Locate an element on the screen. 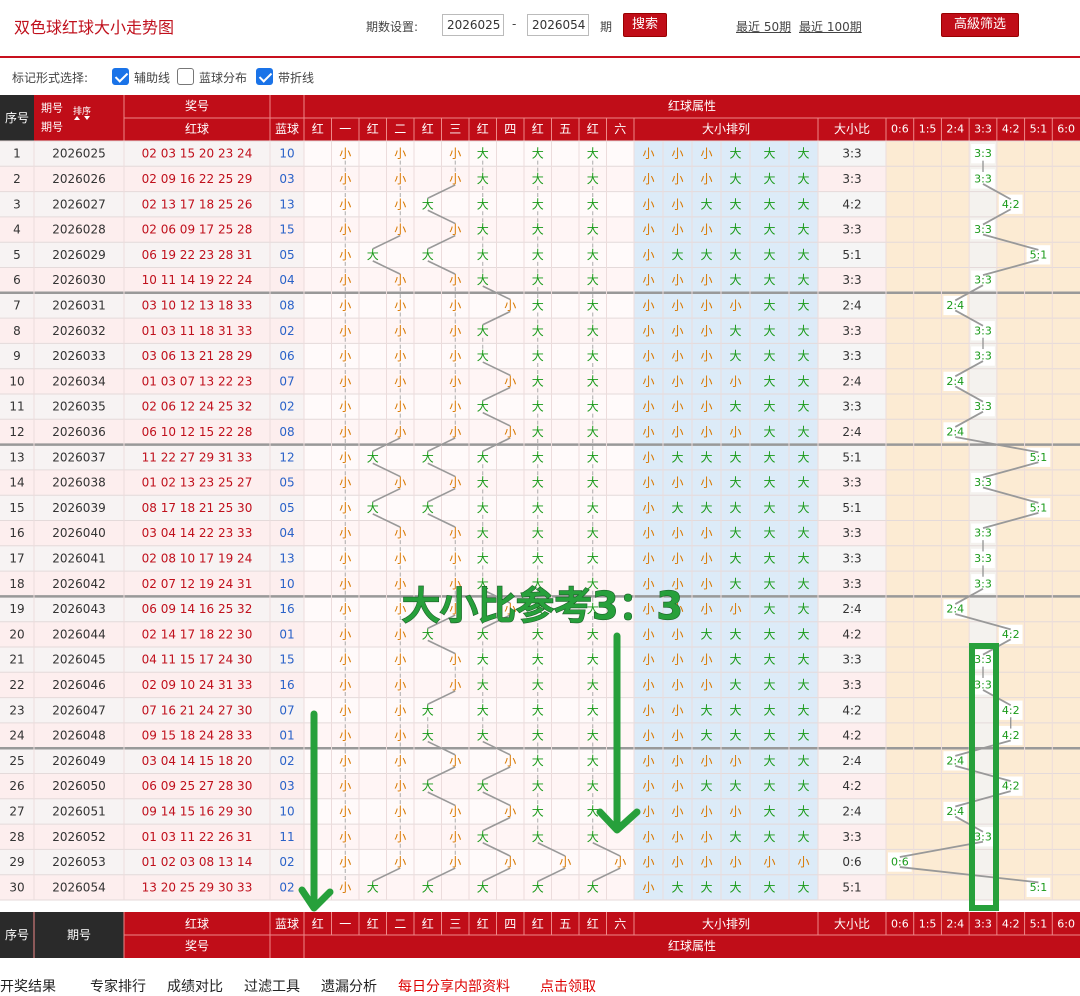 The width and height of the screenshot is (1080, 996). advanced-filter-button: 高級筛选 is located at coordinates (980, 25).